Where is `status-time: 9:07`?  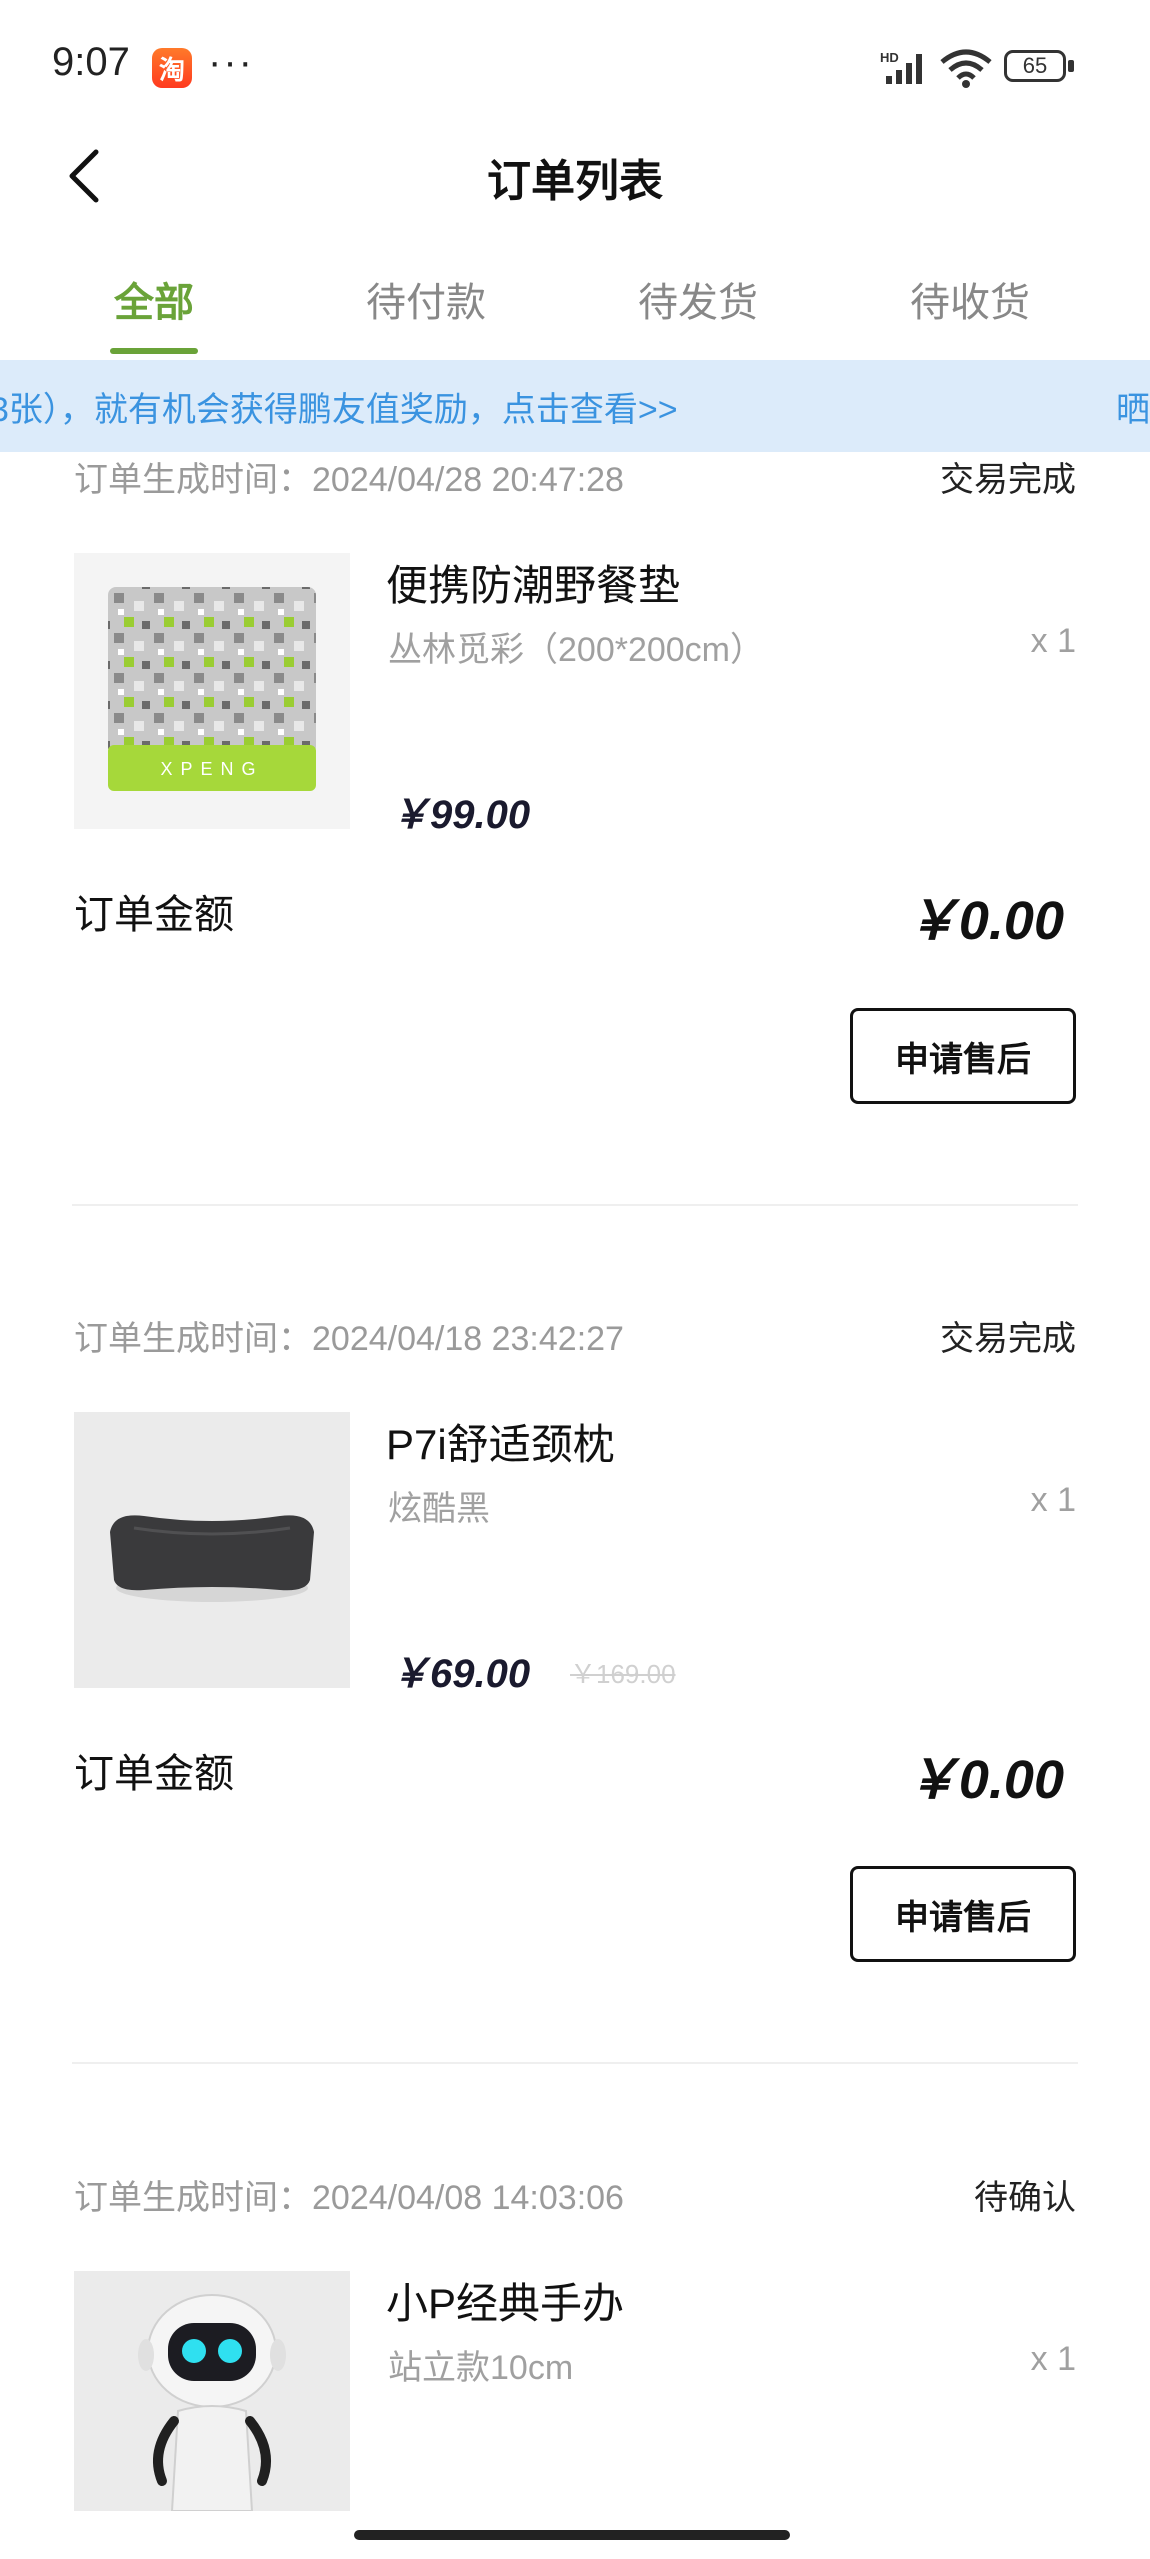
status-time: 9:07 is located at coordinates (91, 62).